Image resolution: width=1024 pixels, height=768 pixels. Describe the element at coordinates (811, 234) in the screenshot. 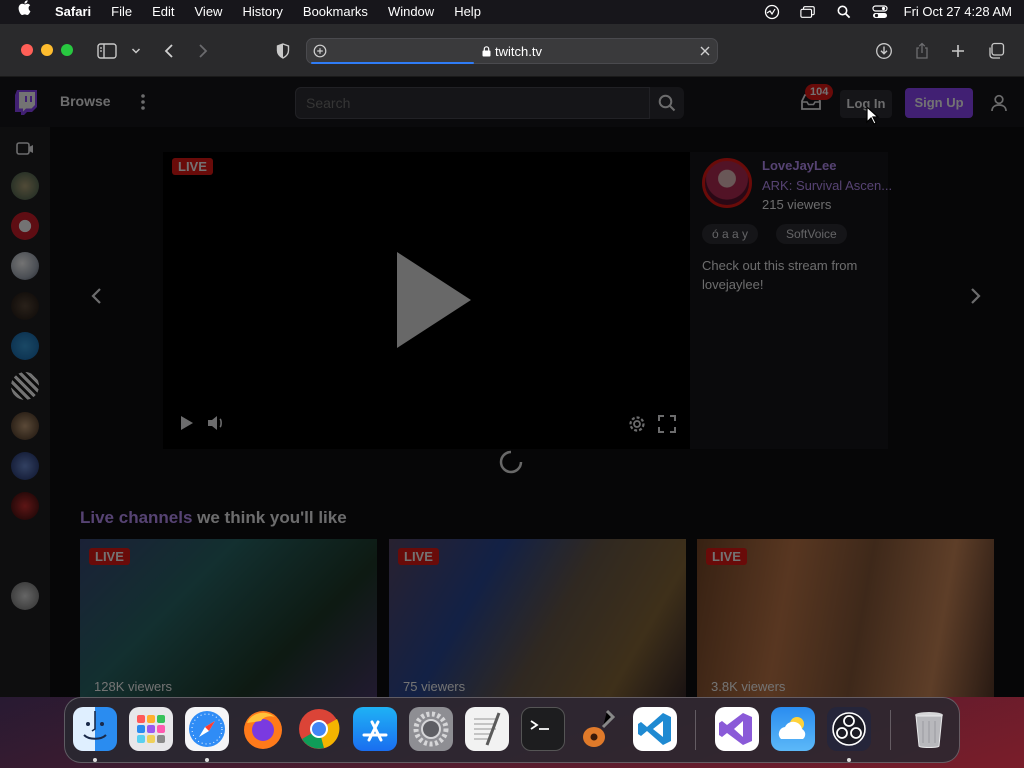

I see `stream-tag: SoftVoice` at that location.